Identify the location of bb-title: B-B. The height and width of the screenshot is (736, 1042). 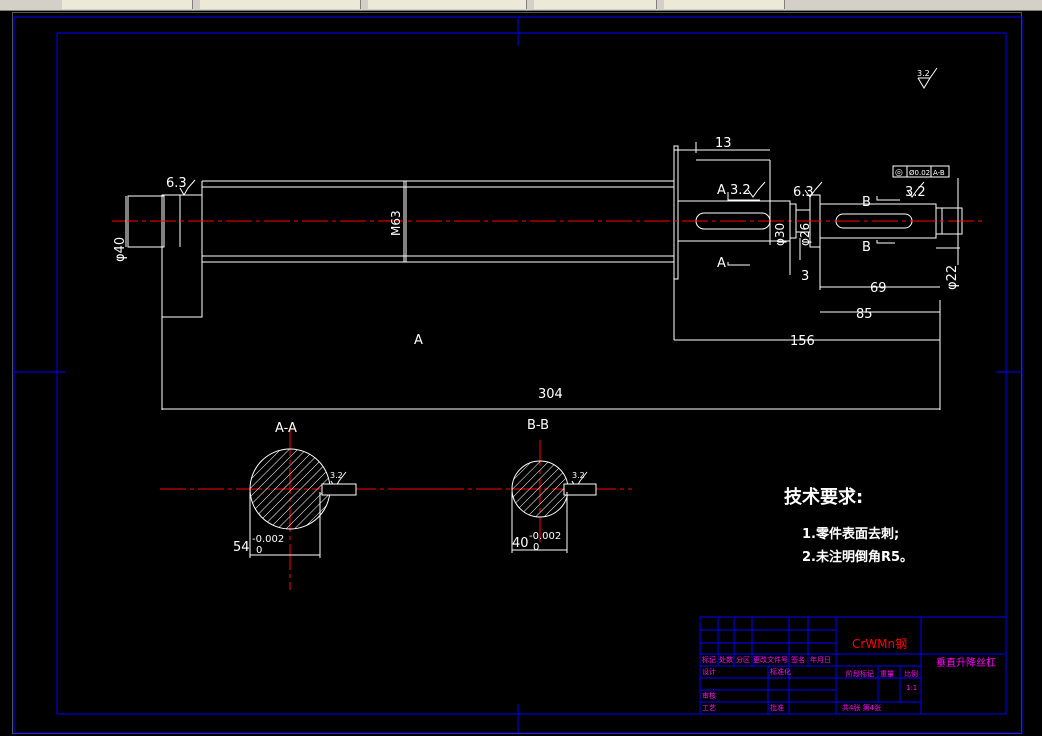
(538, 425).